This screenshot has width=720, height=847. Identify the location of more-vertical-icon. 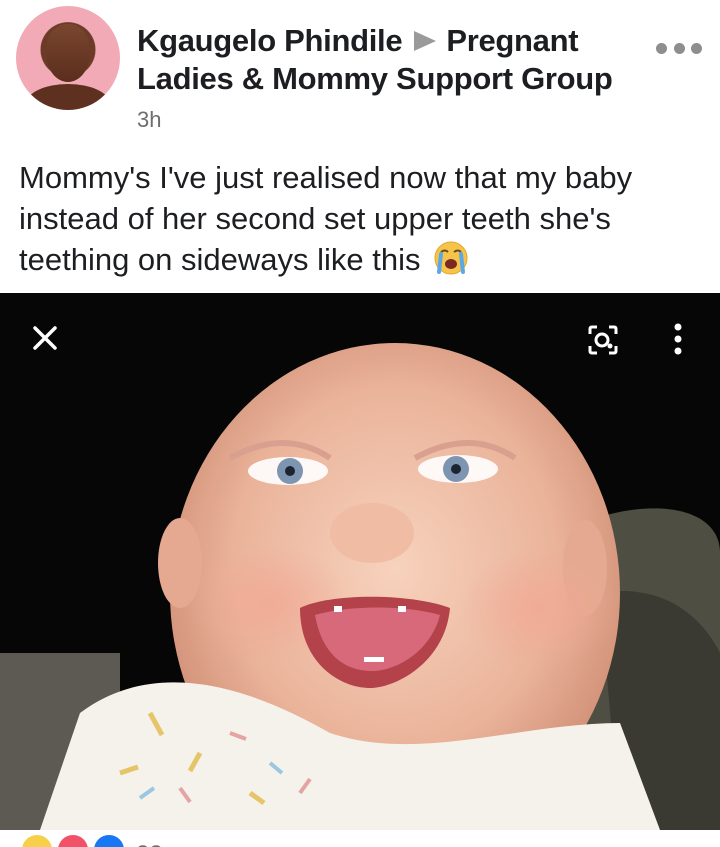
(678, 339).